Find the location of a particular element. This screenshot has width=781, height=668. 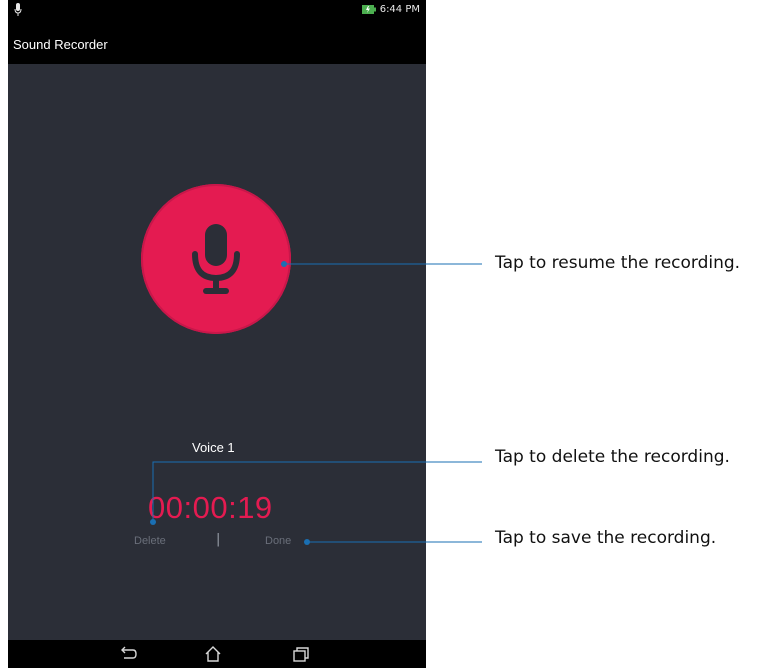

status-indicators: 6:44 PM is located at coordinates (390, 9).